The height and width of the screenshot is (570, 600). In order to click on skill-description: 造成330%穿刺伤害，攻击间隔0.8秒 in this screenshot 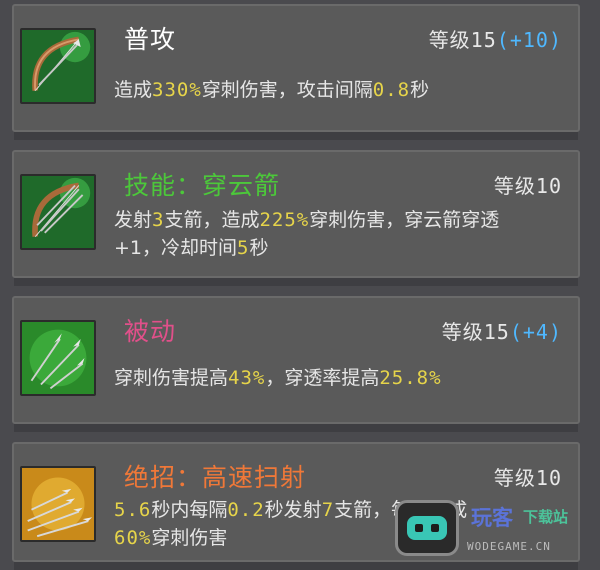, I will do `click(339, 90)`.